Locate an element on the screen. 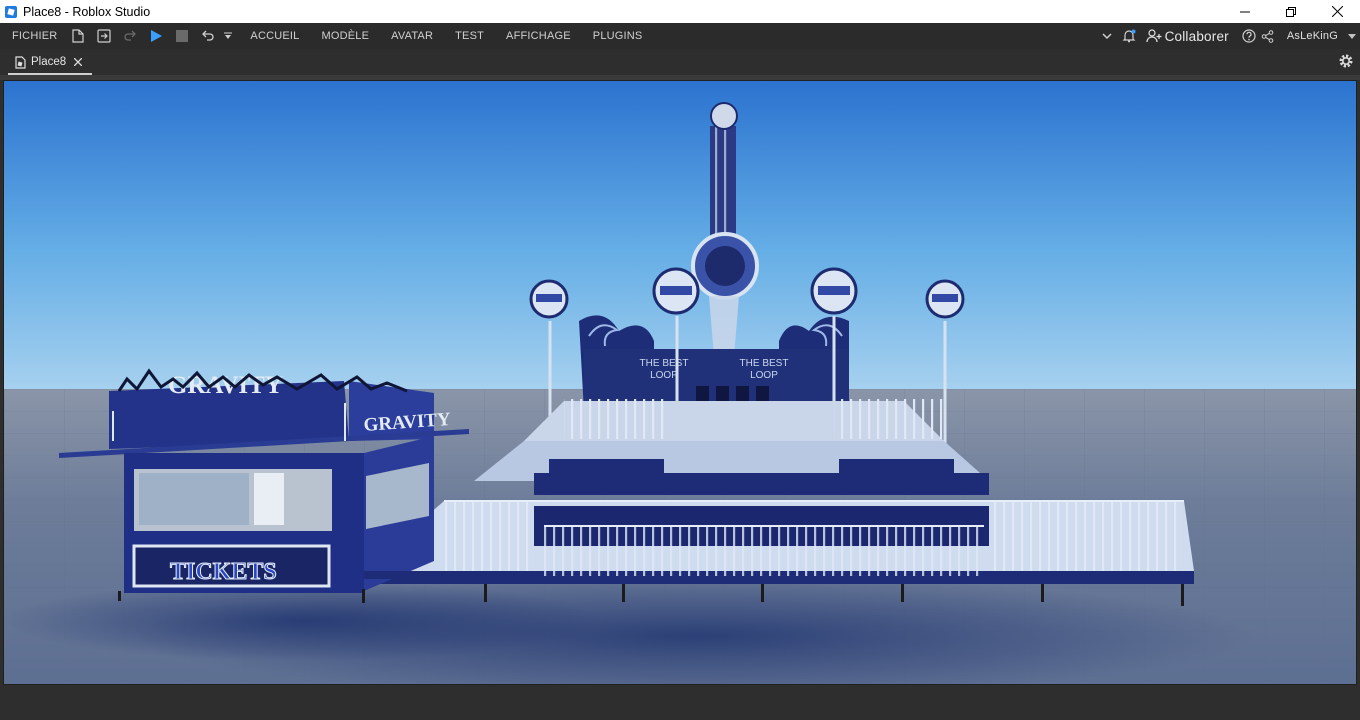  close-window-button is located at coordinates (1337, 11).